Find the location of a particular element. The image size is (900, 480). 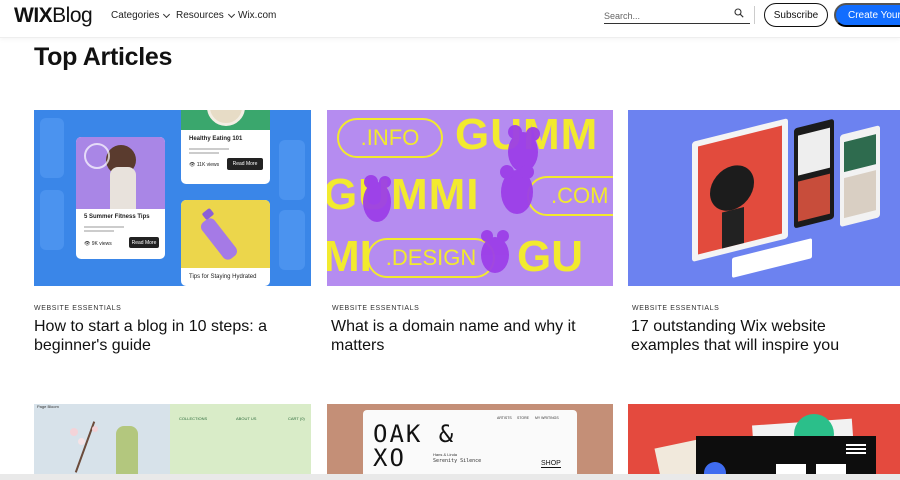

nav-wix-com-label: Wix.com is located at coordinates (257, 15).